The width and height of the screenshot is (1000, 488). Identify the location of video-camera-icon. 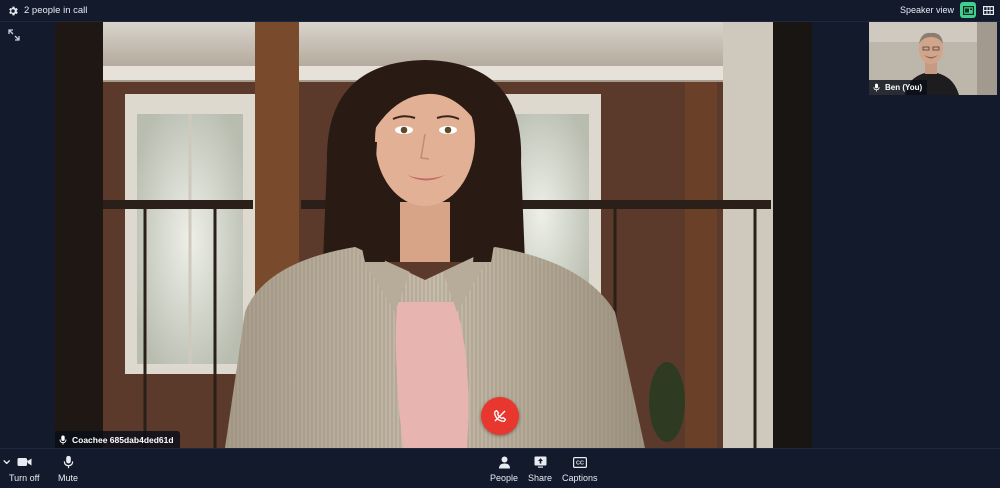
(24, 462).